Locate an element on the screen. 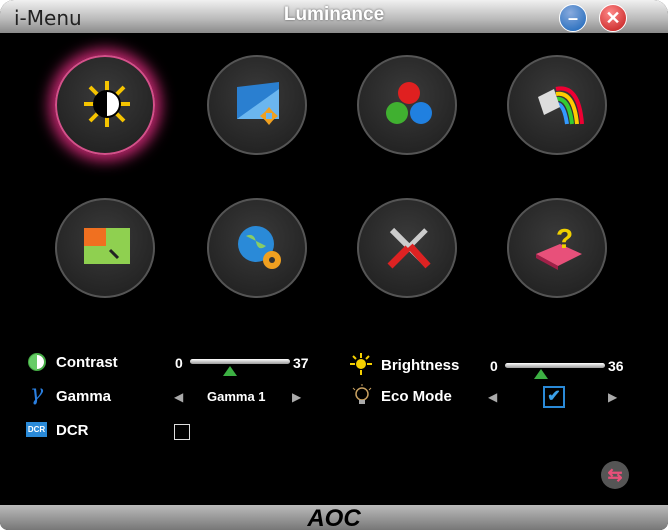 Image resolution: width=668 pixels, height=530 pixels. aoc-logo: AOC is located at coordinates (334, 517).